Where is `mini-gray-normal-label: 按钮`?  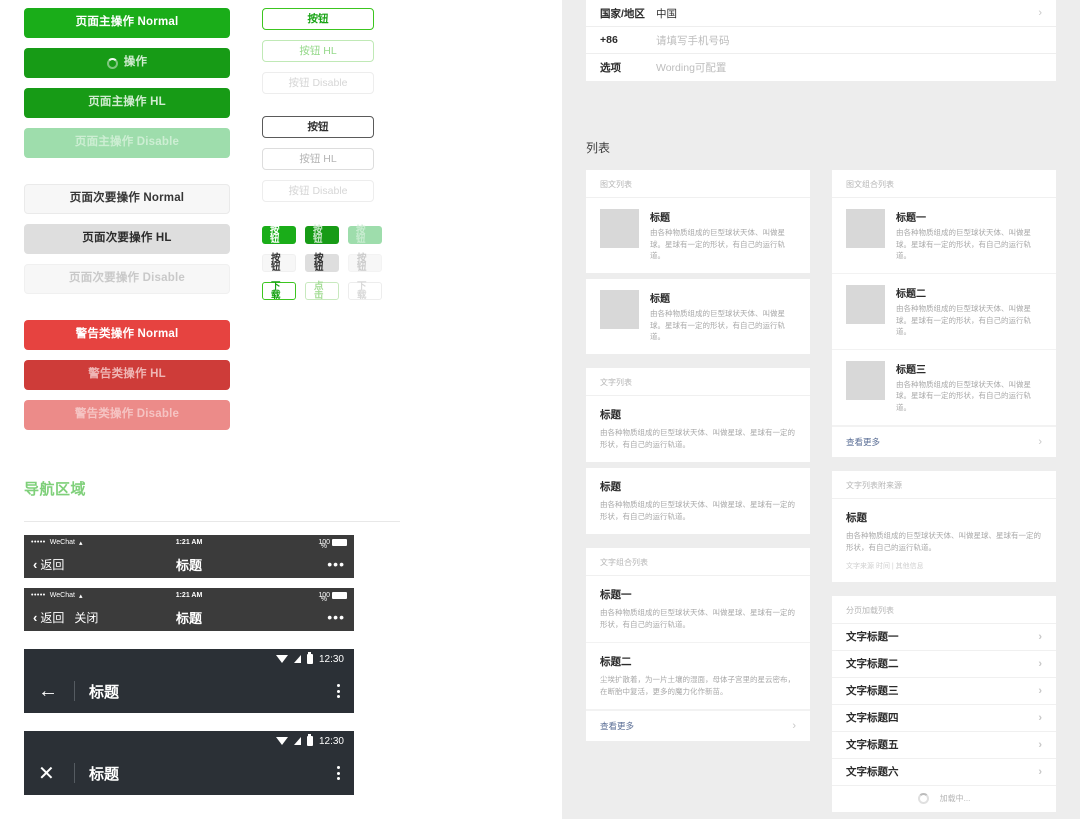
mini-gray-normal-label: 按钮 is located at coordinates (276, 262).